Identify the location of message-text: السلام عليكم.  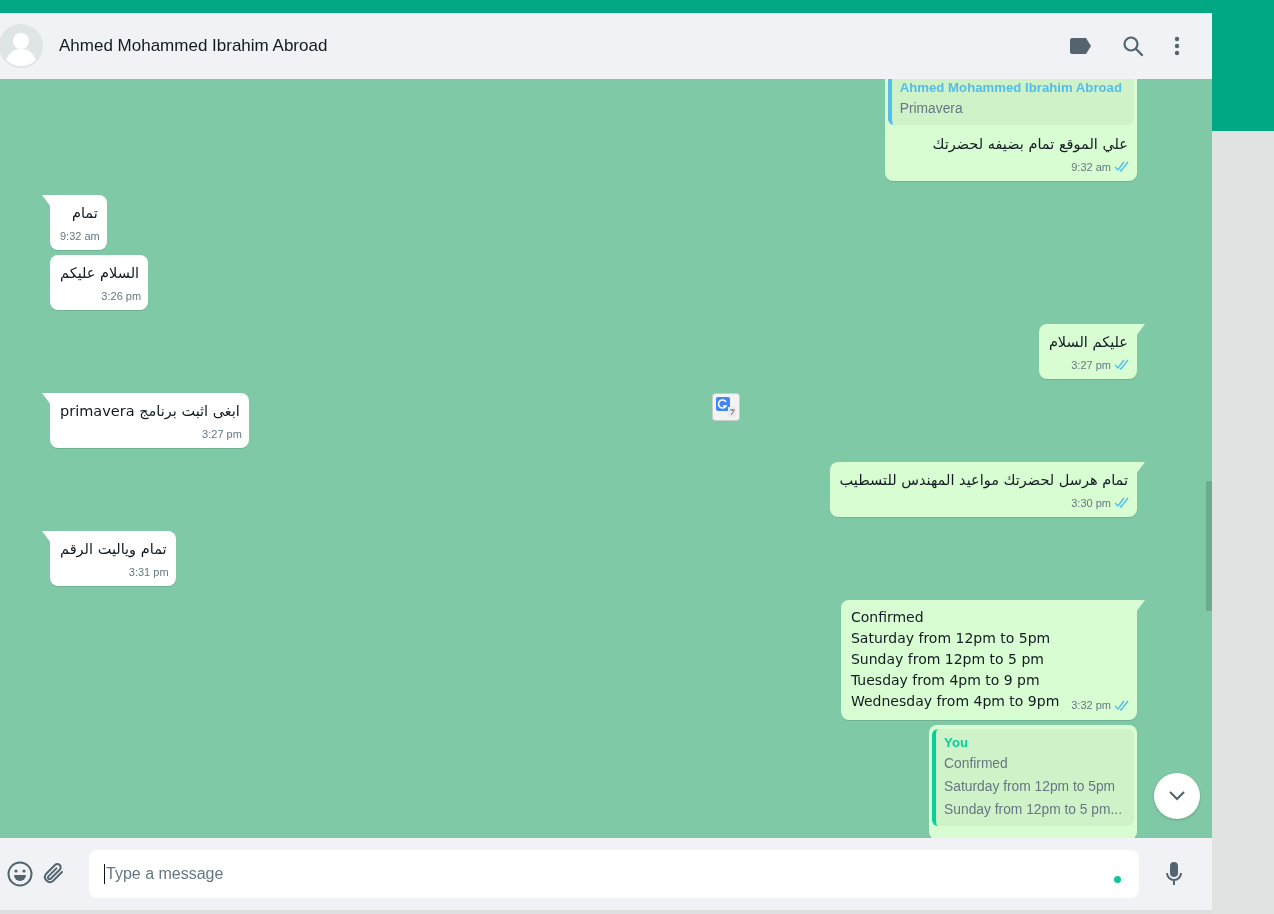
(100, 274).